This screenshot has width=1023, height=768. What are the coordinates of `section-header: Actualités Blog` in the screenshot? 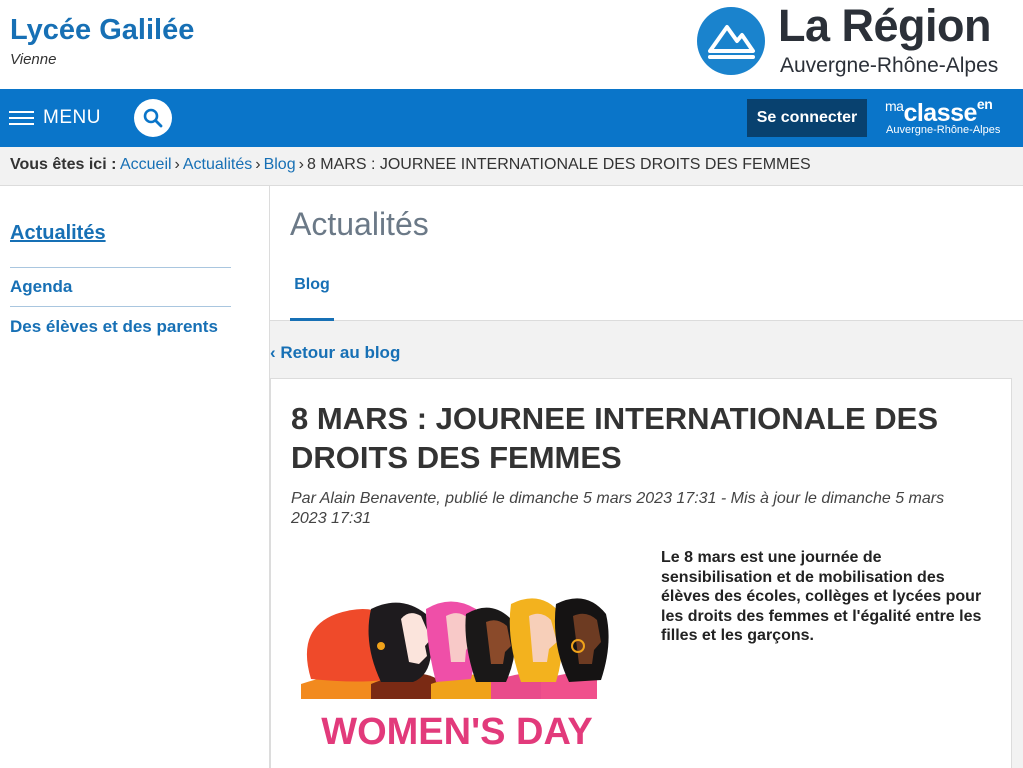 It's located at (646, 253).